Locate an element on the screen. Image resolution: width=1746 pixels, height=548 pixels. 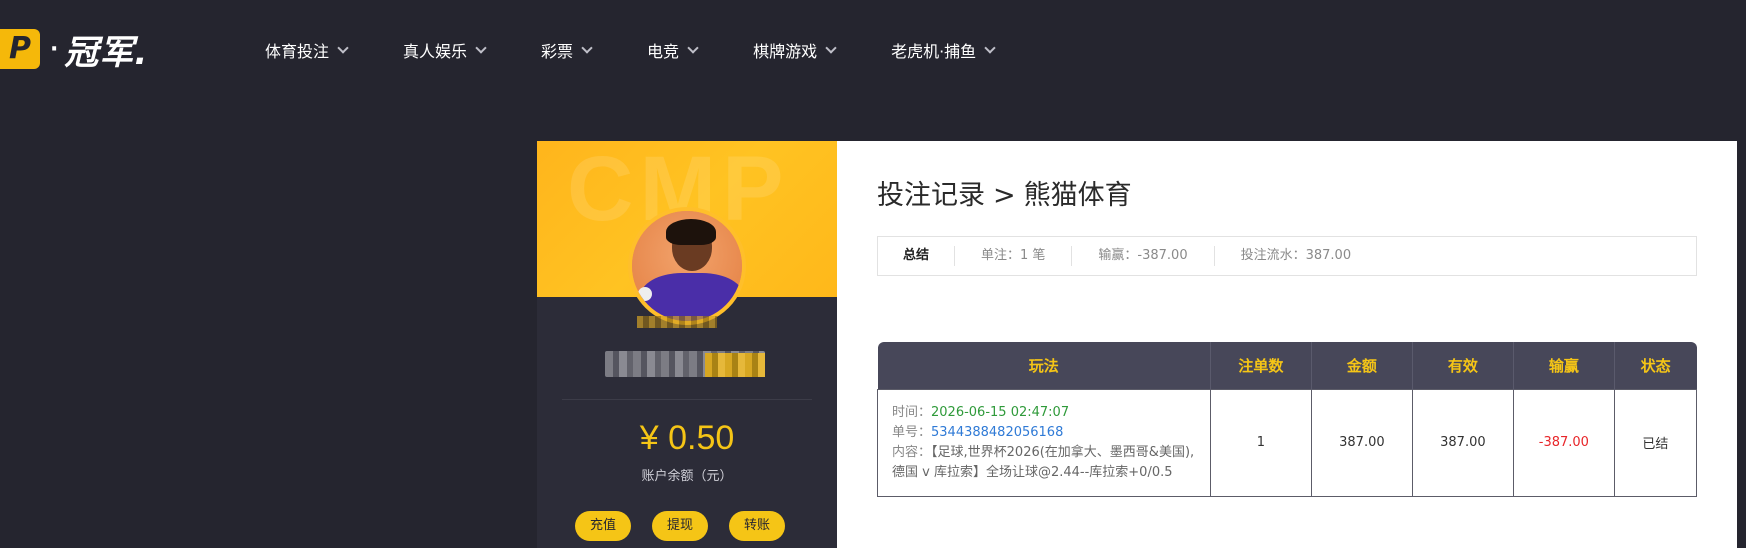
account-actions: 充值 提现 转账 is located at coordinates (690, 526).